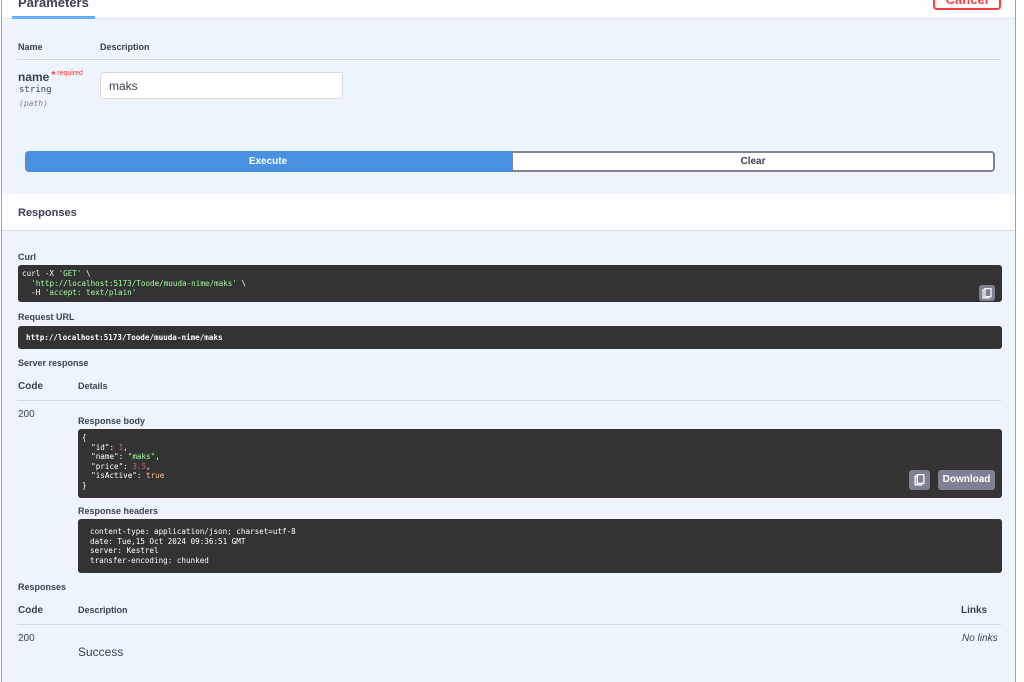 The height and width of the screenshot is (682, 1024). Describe the element at coordinates (34, 77) in the screenshot. I see `param-name-label: name` at that location.